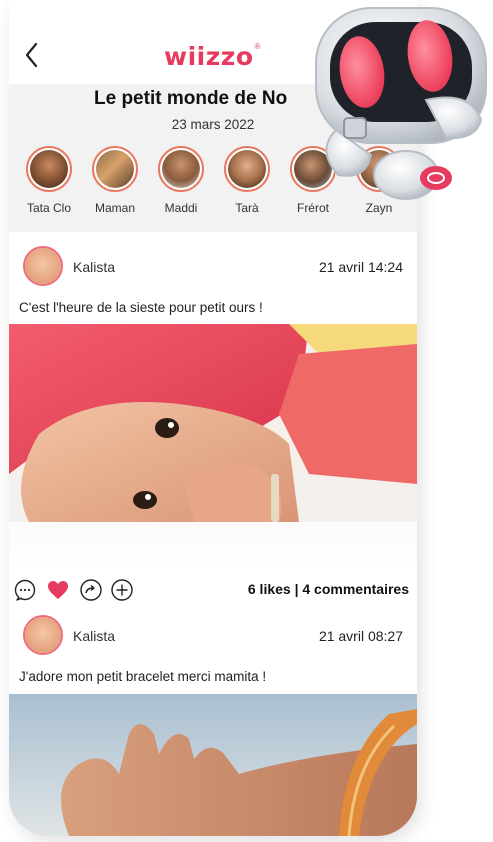 This screenshot has width=493, height=842. What do you see at coordinates (58, 590) in the screenshot?
I see `heart-icon` at bounding box center [58, 590].